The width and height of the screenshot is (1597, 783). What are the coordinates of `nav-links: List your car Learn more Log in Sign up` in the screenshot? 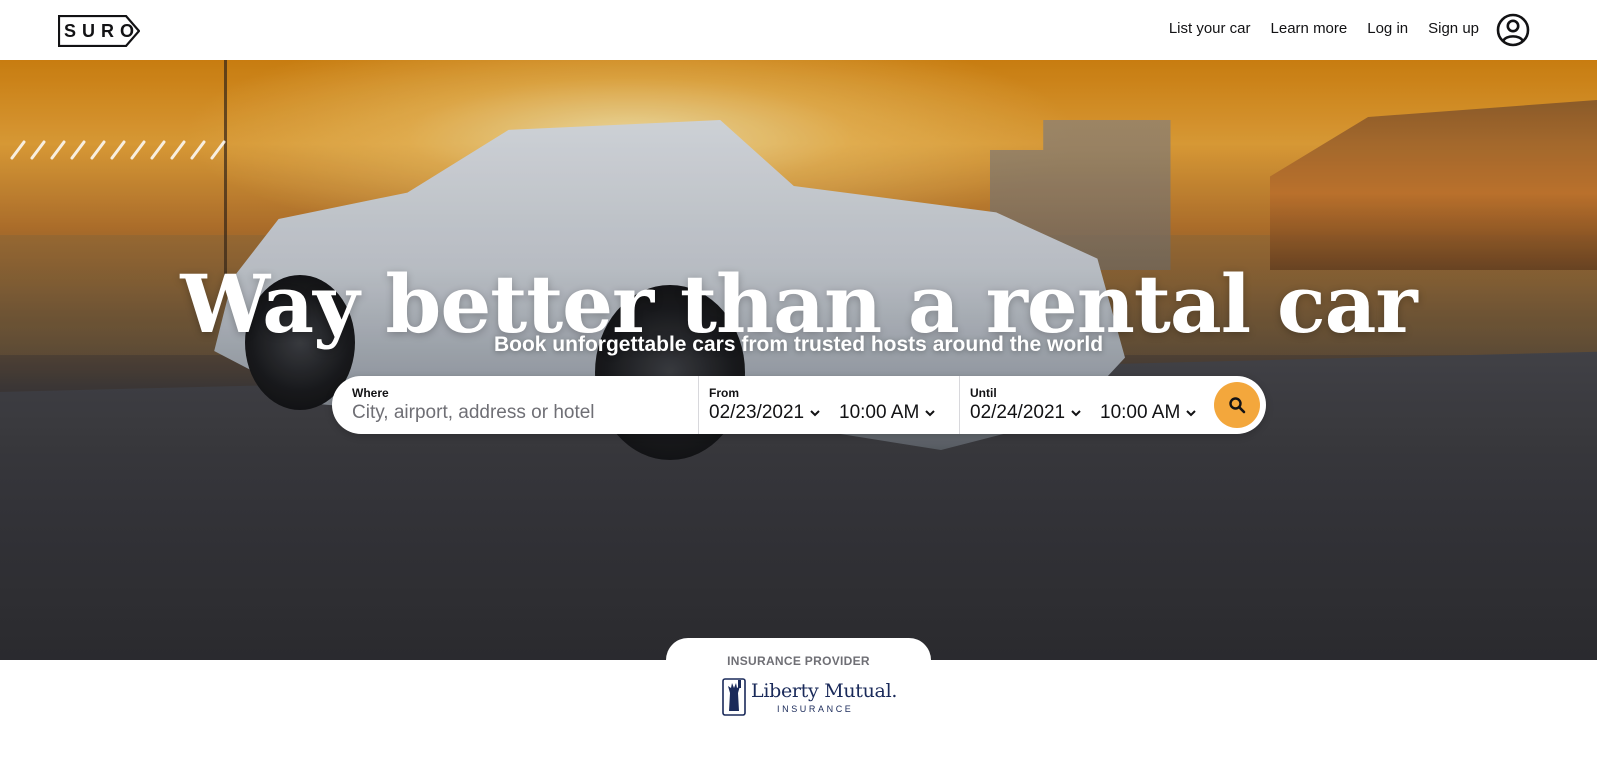 It's located at (1324, 29).